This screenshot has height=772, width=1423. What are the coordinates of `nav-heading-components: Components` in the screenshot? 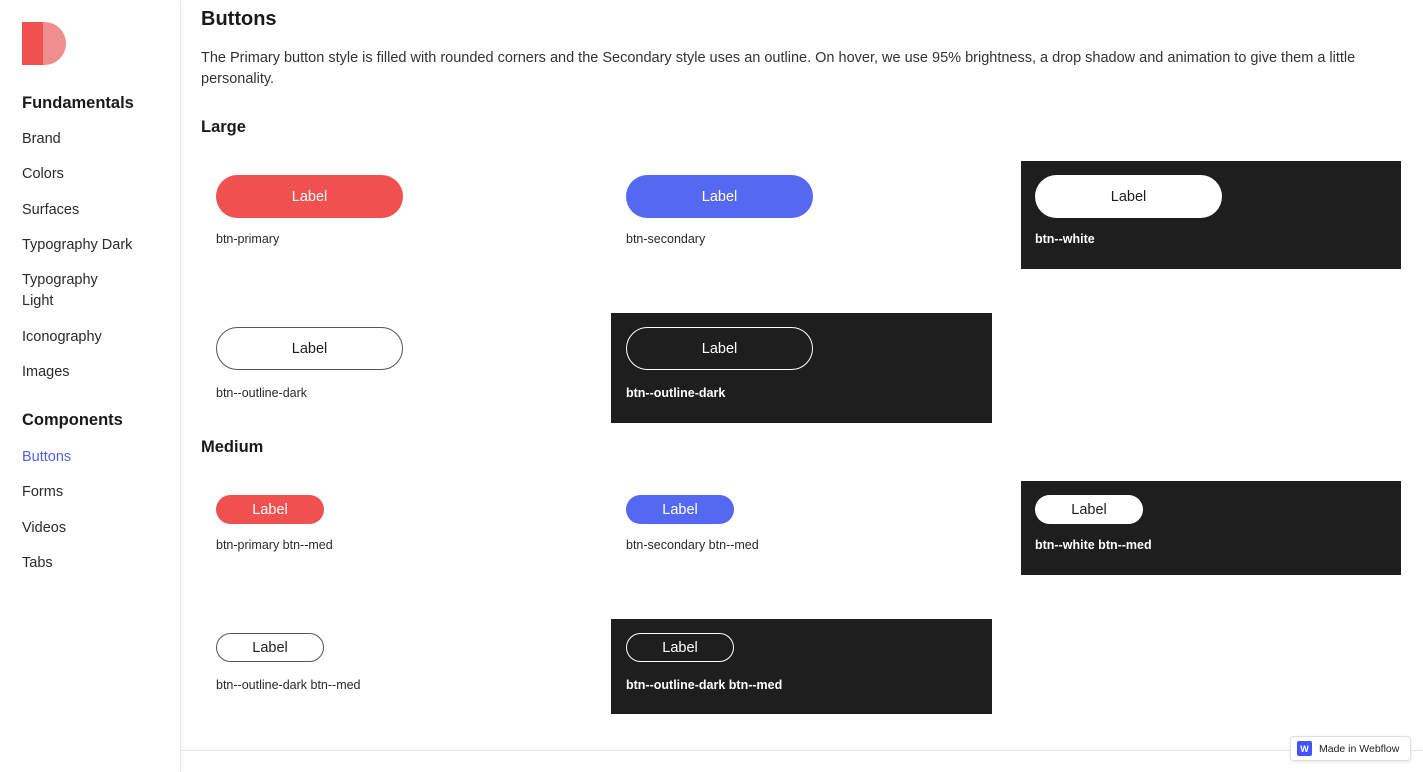 It's located at (72, 420).